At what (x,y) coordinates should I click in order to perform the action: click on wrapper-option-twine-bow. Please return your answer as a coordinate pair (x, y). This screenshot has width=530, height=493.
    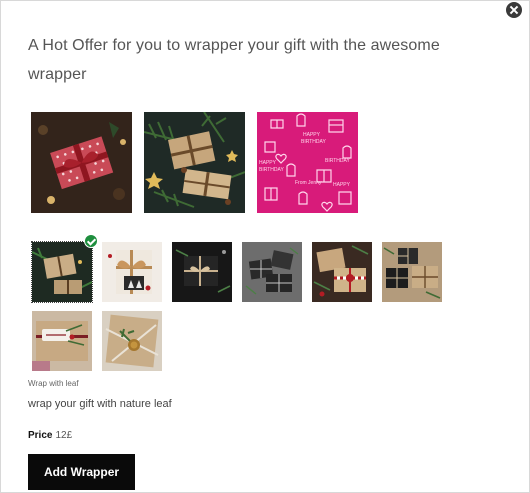
    Looking at the image, I should click on (132, 272).